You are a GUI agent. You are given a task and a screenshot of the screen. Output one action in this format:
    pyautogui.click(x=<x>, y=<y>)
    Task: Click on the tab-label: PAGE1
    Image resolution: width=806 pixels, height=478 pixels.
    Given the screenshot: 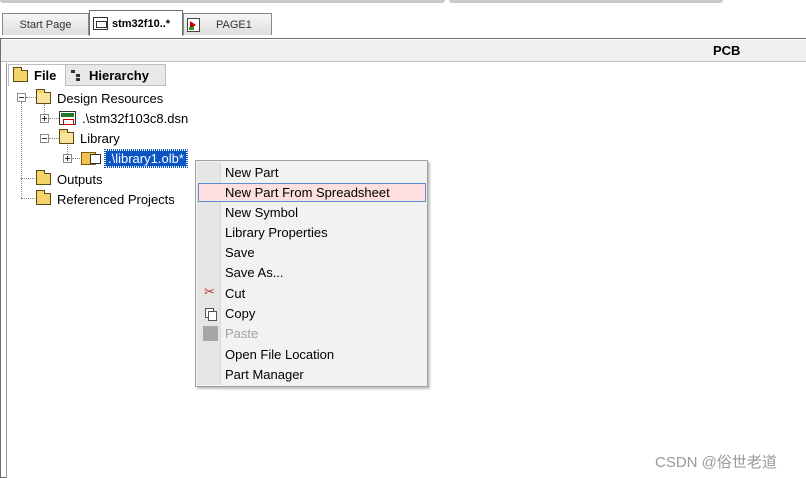 What is the action you would take?
    pyautogui.click(x=234, y=24)
    